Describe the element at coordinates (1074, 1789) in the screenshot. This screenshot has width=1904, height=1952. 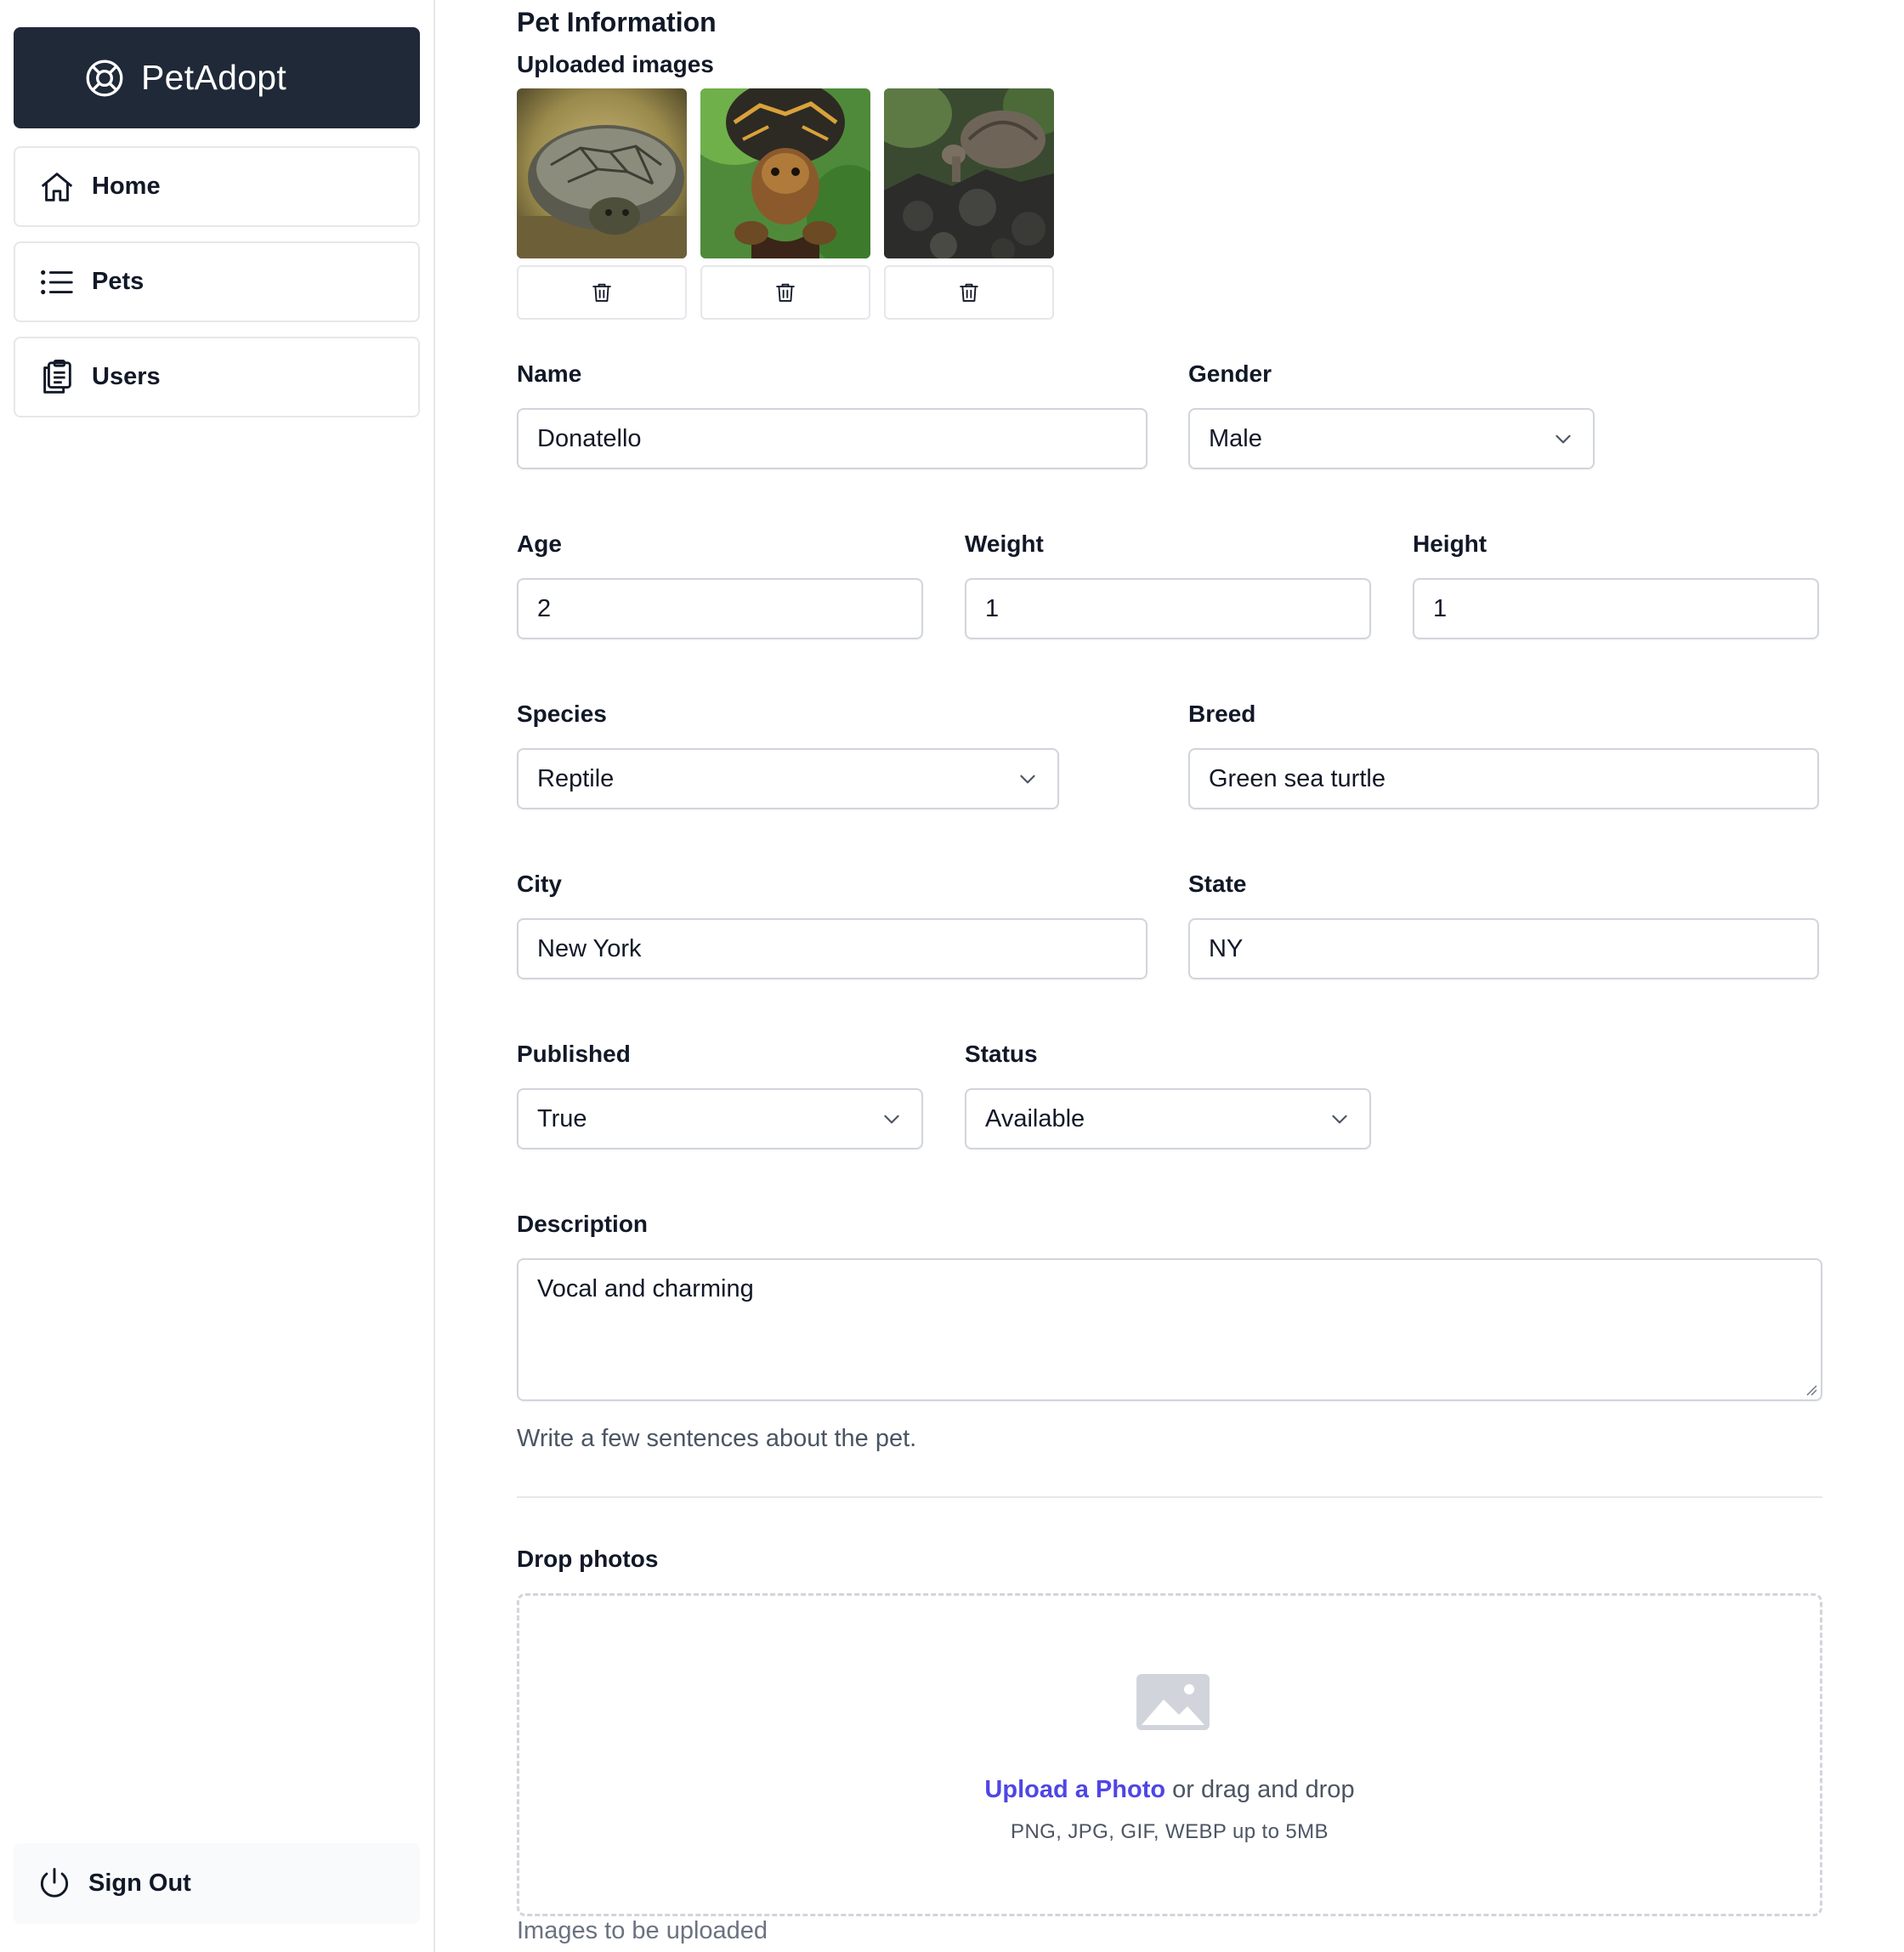
I see `upload-photo-link: Upload a Photo` at that location.